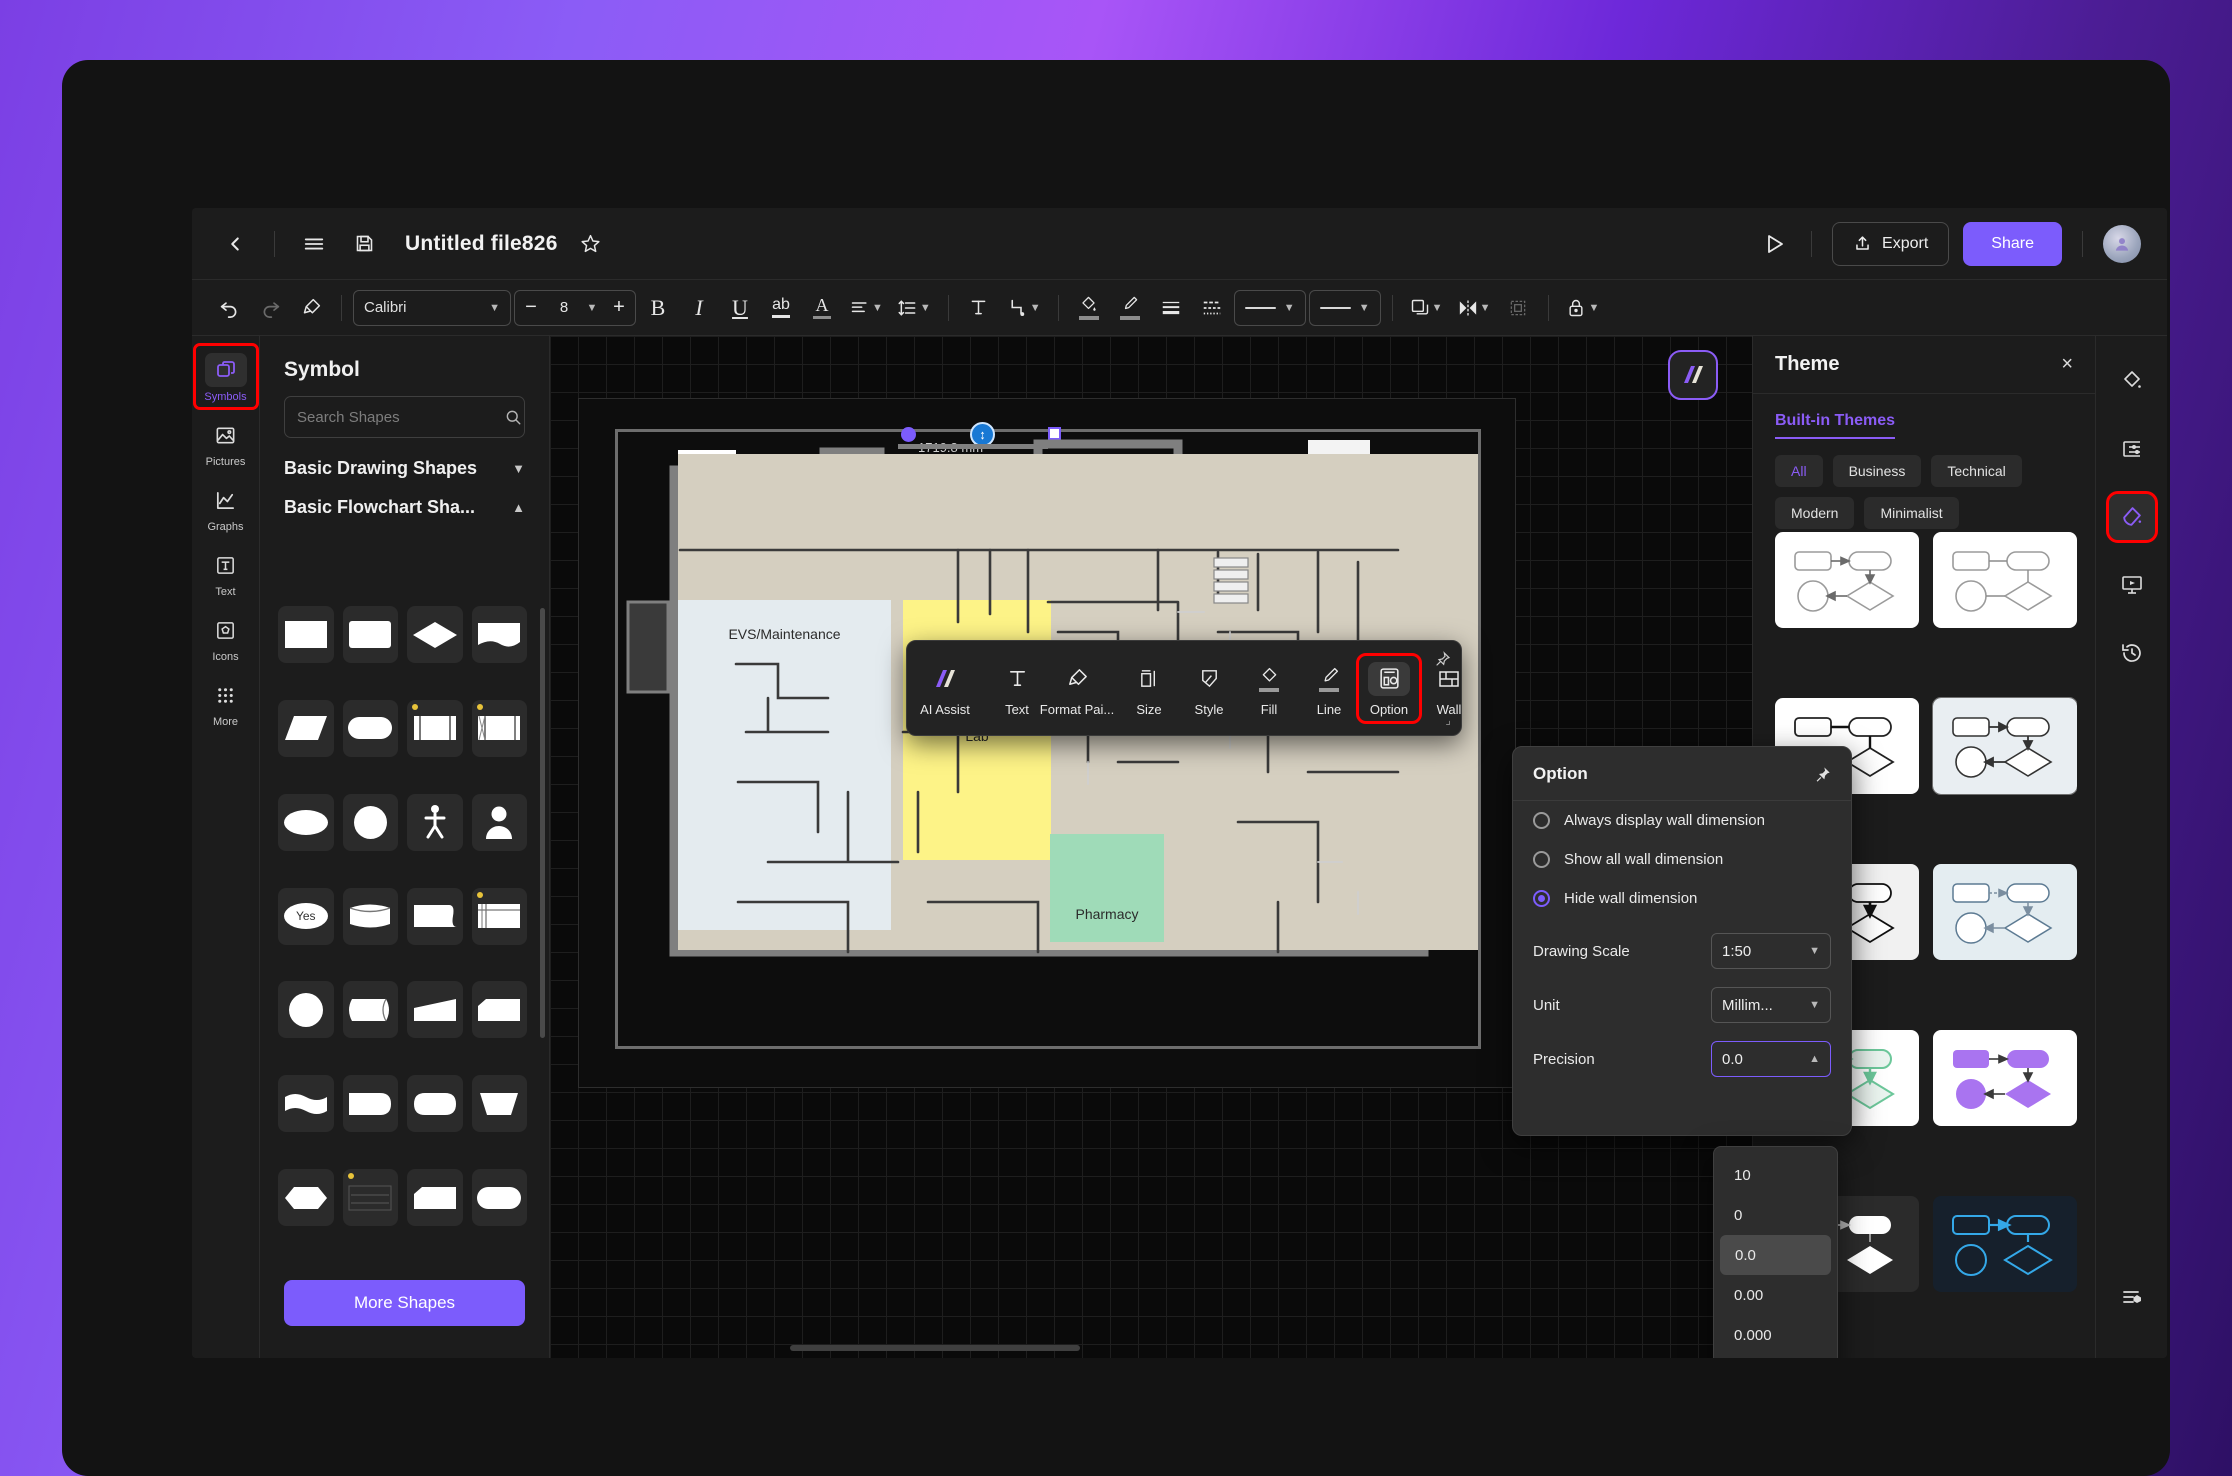 Image resolution: width=2232 pixels, height=1476 pixels. I want to click on chip-technical: Technical, so click(1976, 471).